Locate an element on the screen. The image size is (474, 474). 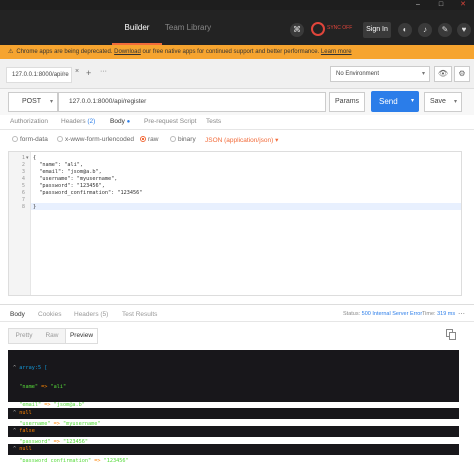
line-number: 4 is located at coordinates (23, 179).